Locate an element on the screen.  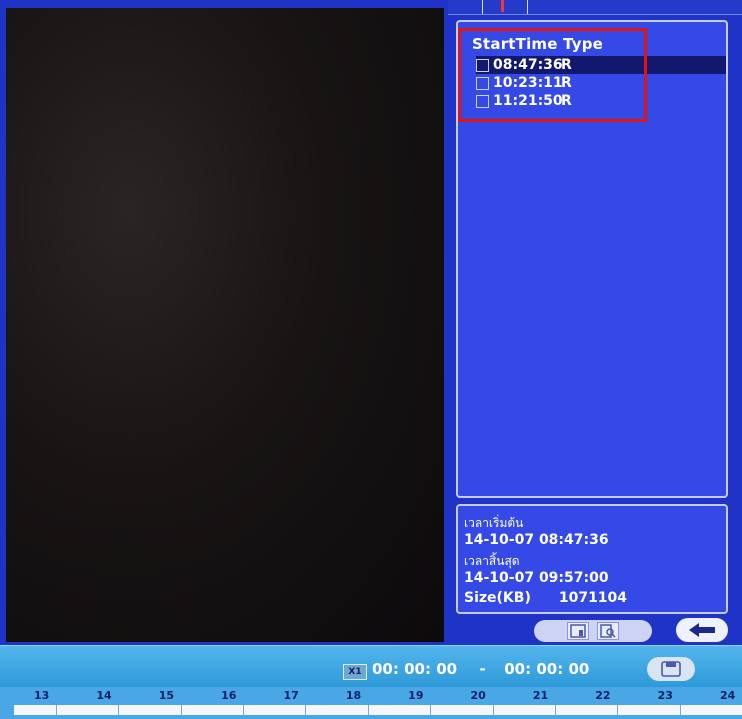
clip-button is located at coordinates (578, 631).